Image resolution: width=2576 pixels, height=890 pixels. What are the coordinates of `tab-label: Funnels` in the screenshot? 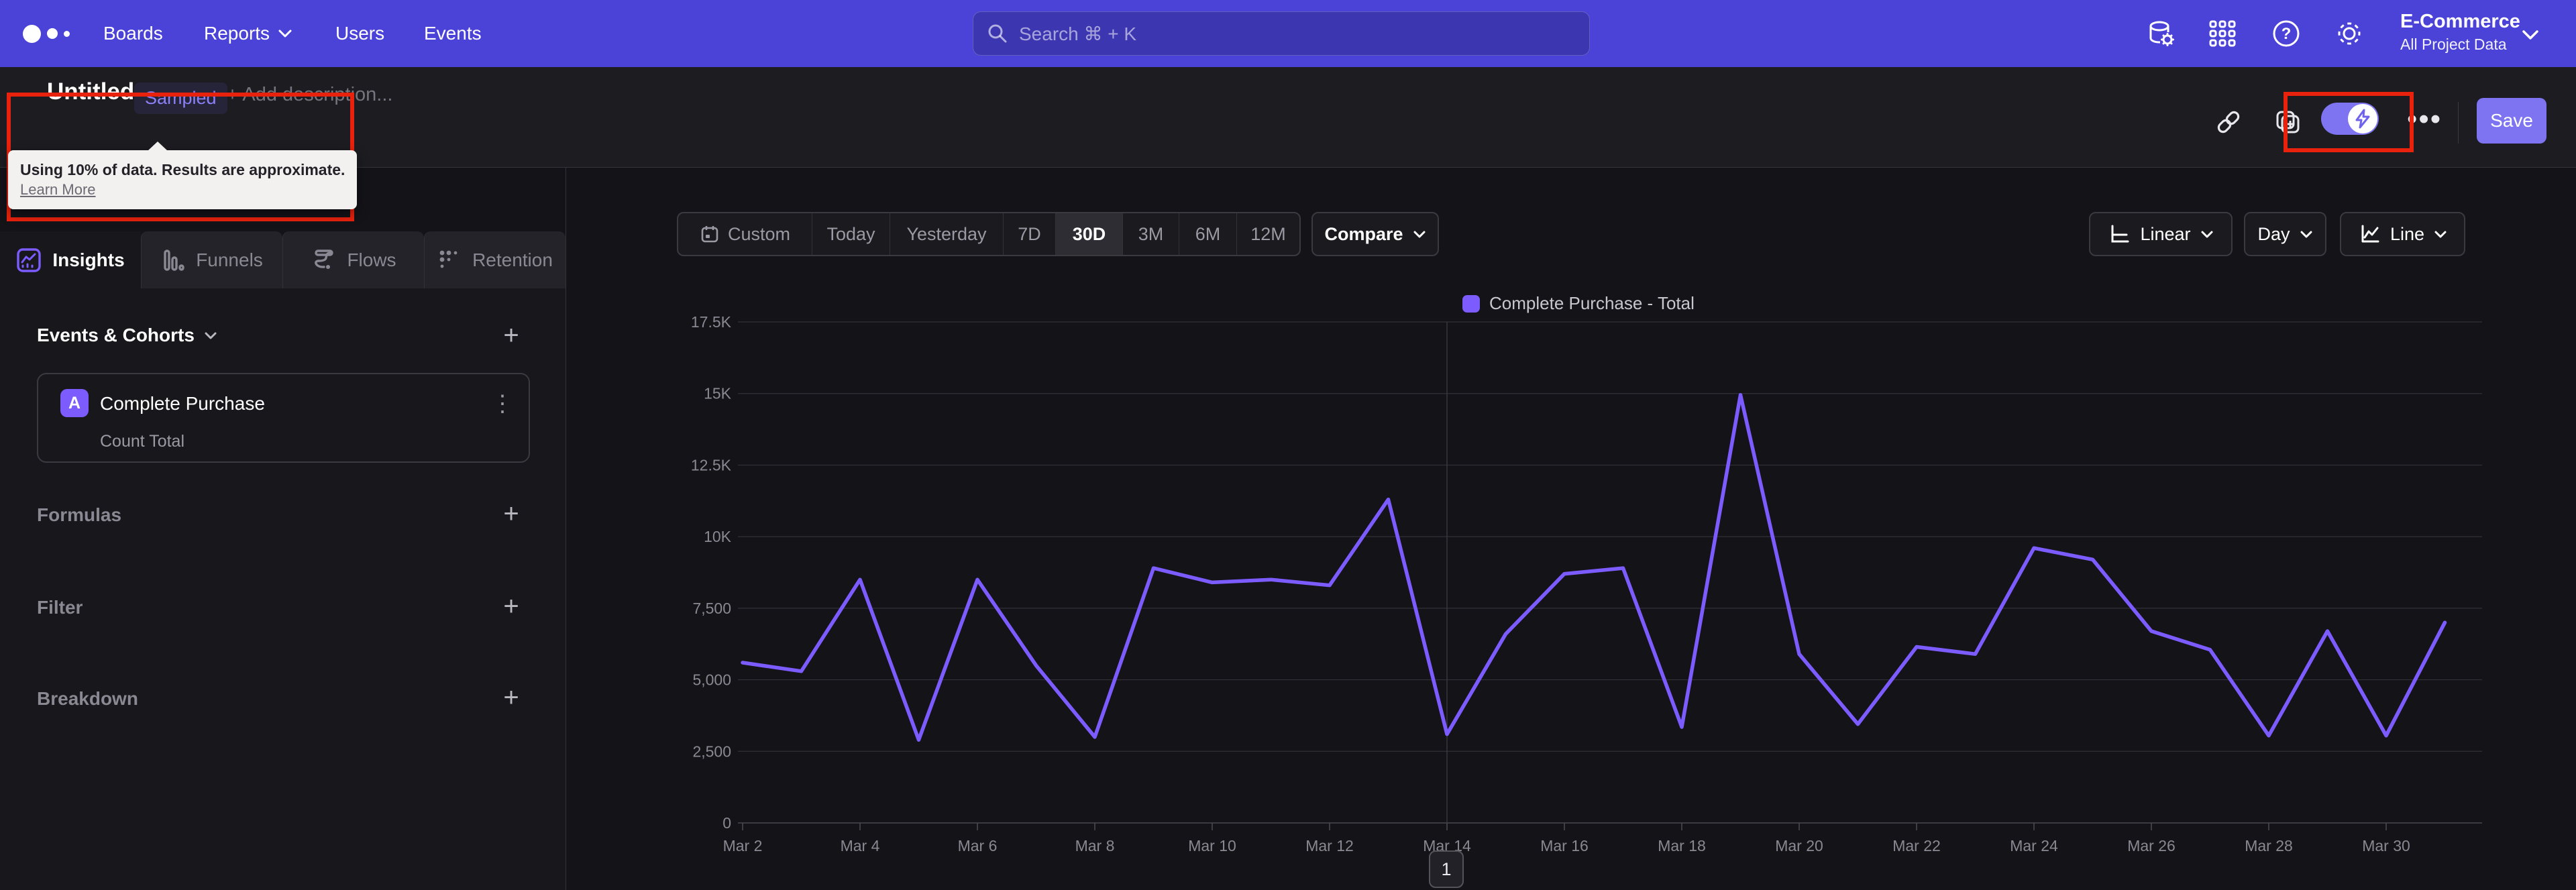 It's located at (229, 259).